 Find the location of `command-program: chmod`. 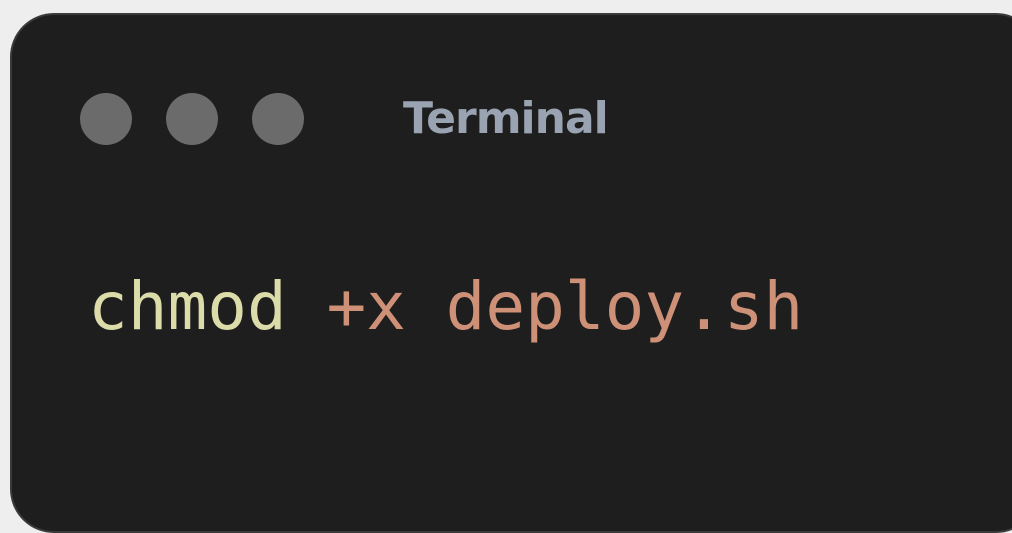

command-program: chmod is located at coordinates (187, 306).